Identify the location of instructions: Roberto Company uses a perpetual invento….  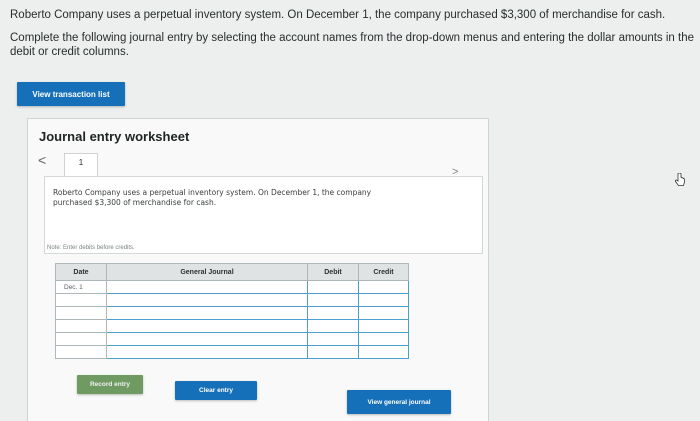
(352, 33).